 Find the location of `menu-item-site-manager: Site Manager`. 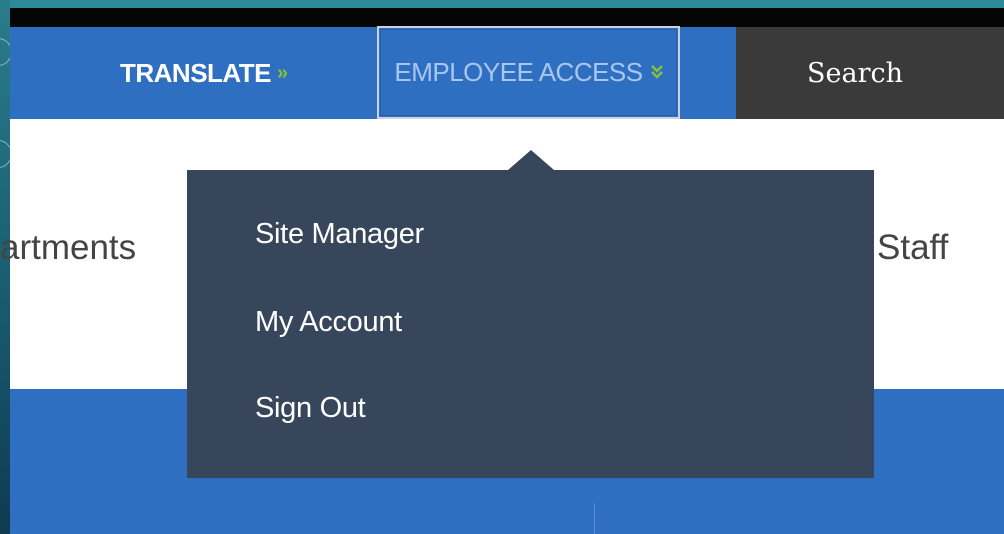

menu-item-site-manager: Site Manager is located at coordinates (339, 234).